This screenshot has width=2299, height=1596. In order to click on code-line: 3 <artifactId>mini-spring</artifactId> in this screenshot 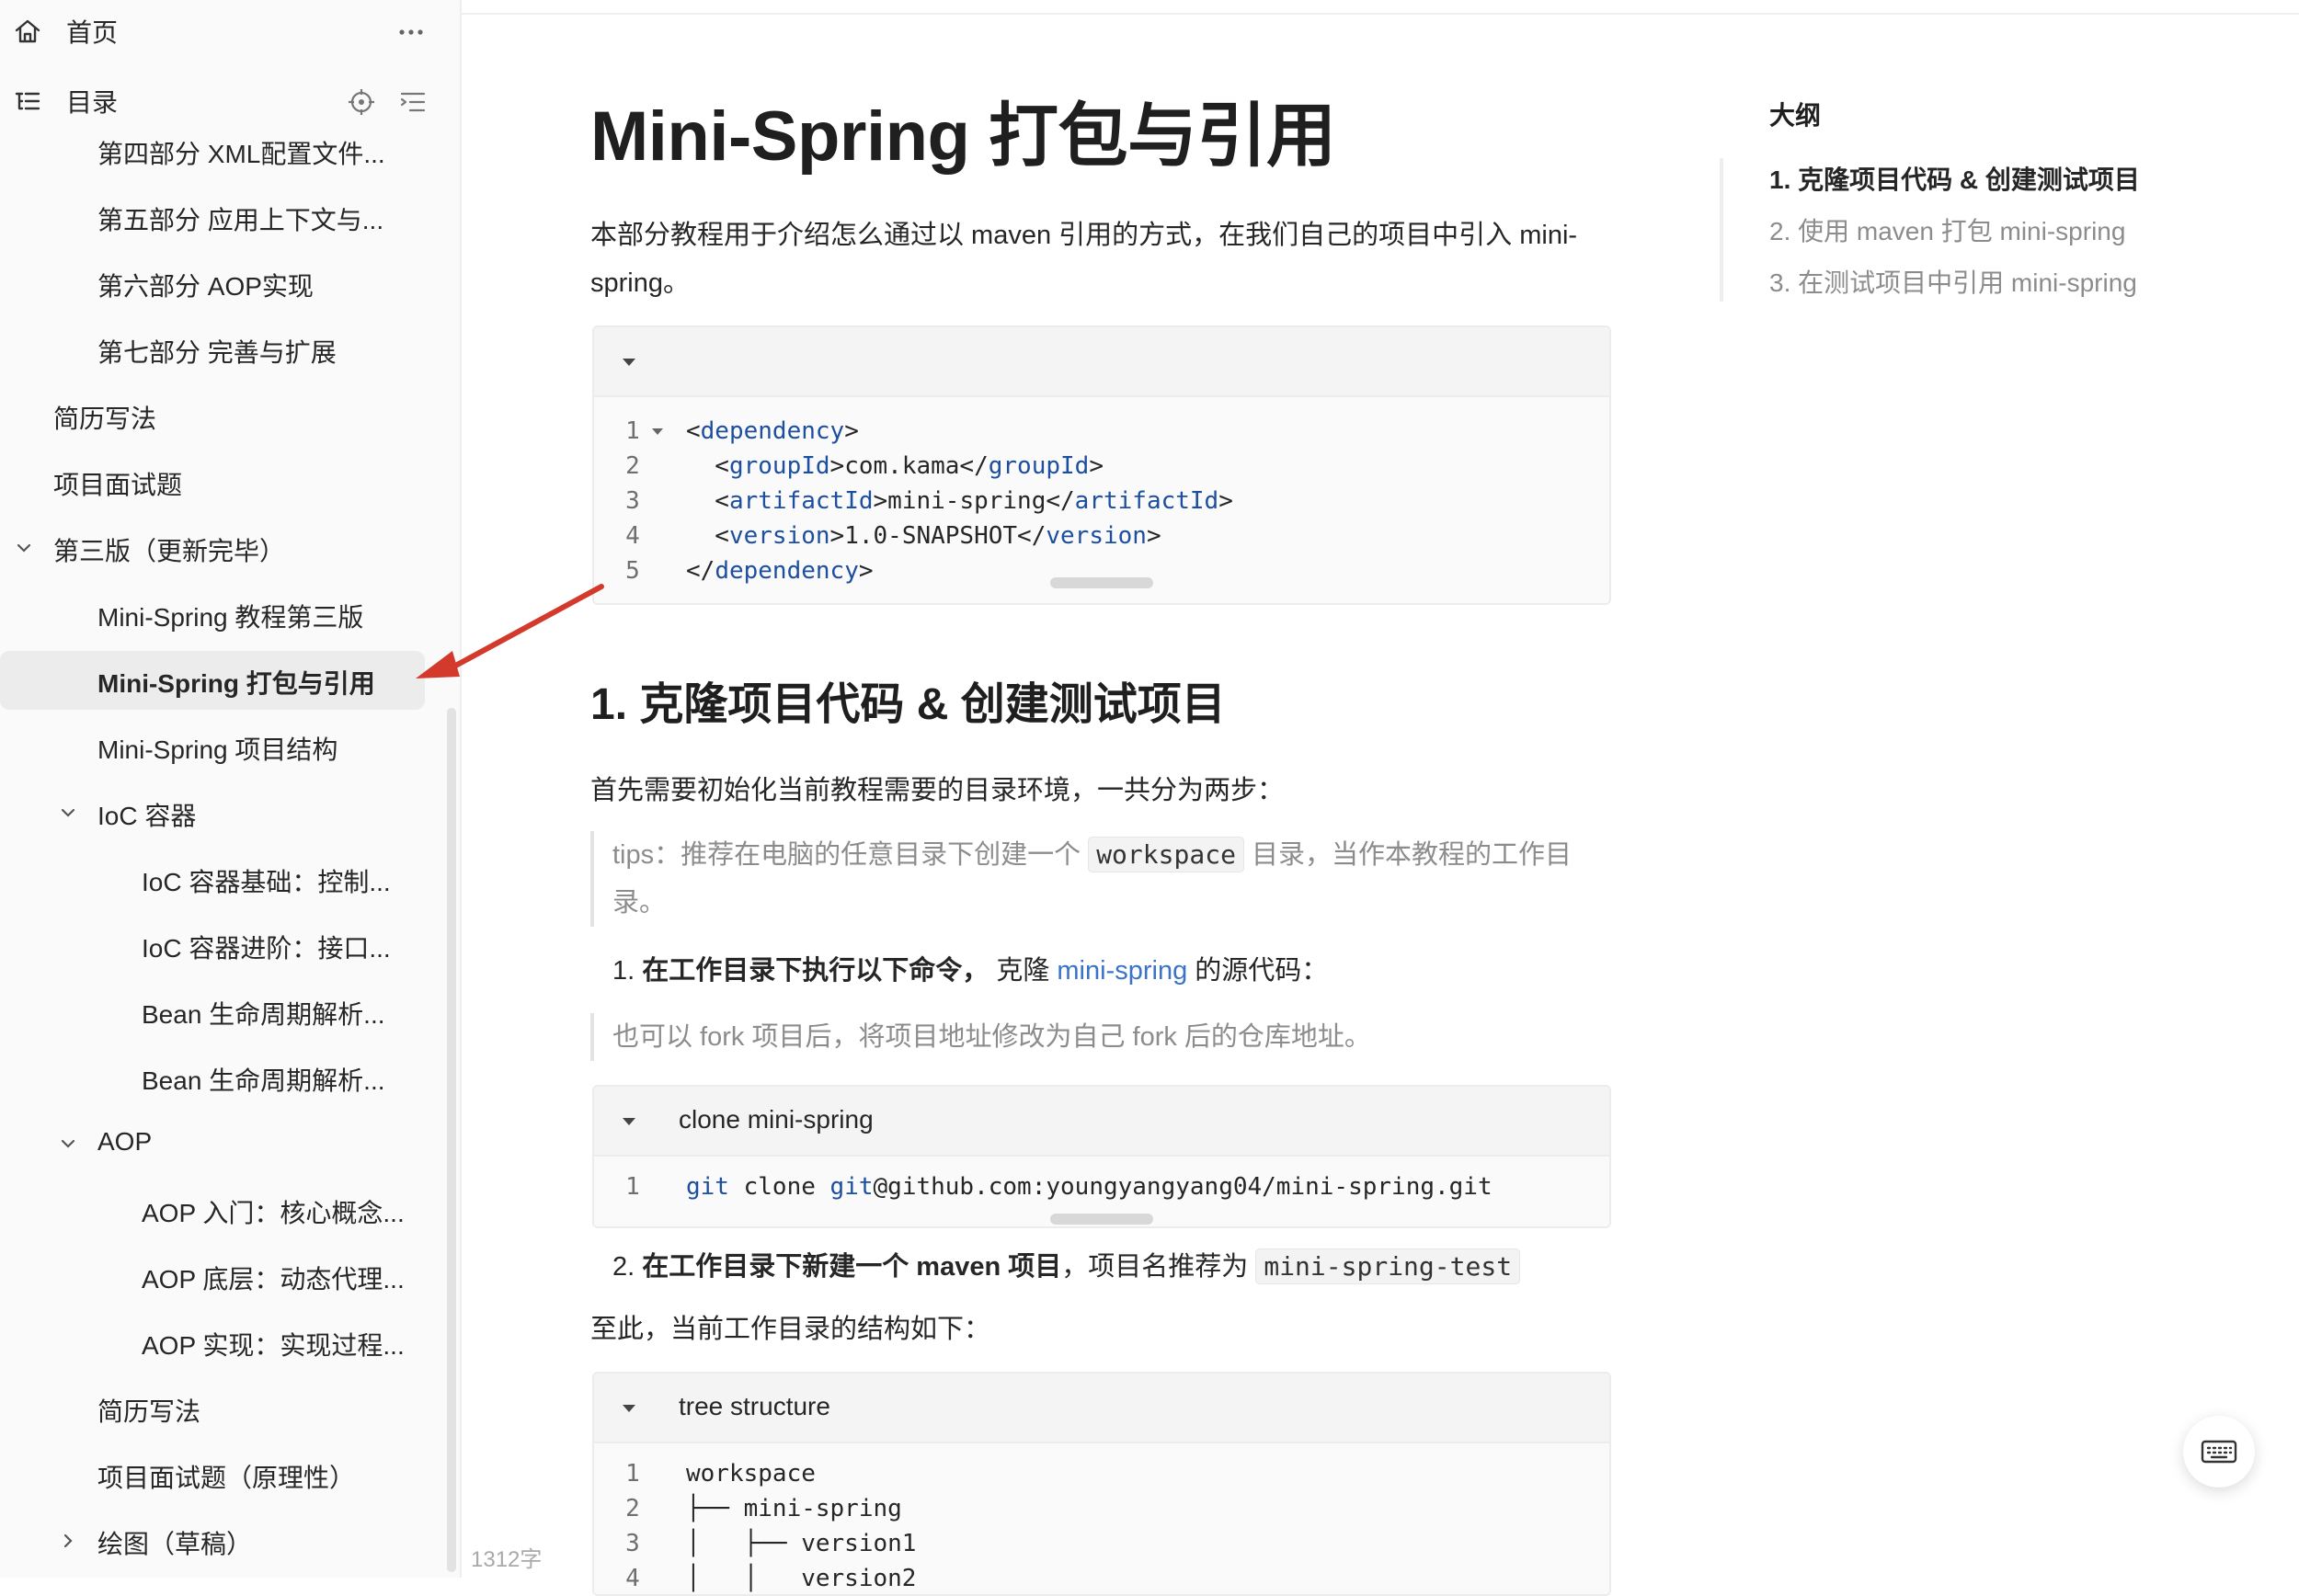, I will do `click(929, 501)`.